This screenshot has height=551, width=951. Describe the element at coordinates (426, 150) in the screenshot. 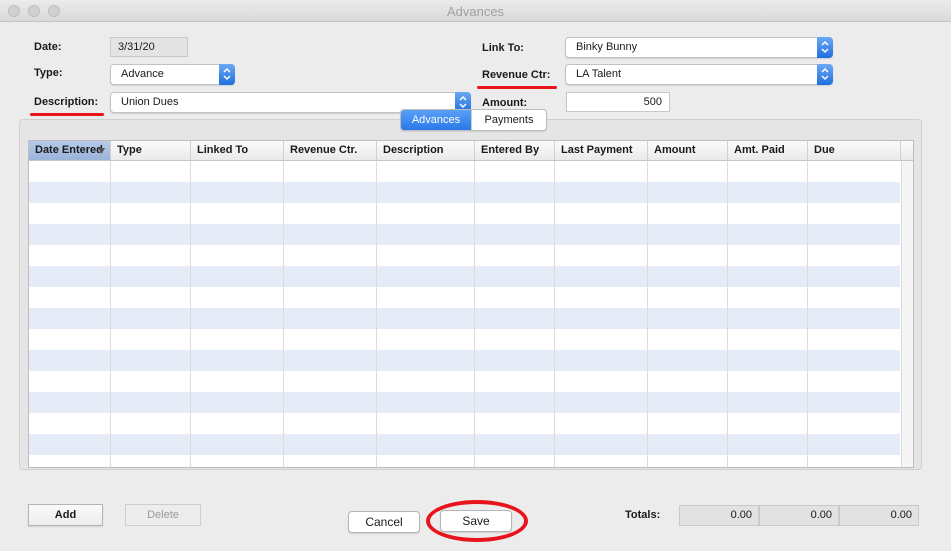

I see `column-header-description: Description` at that location.